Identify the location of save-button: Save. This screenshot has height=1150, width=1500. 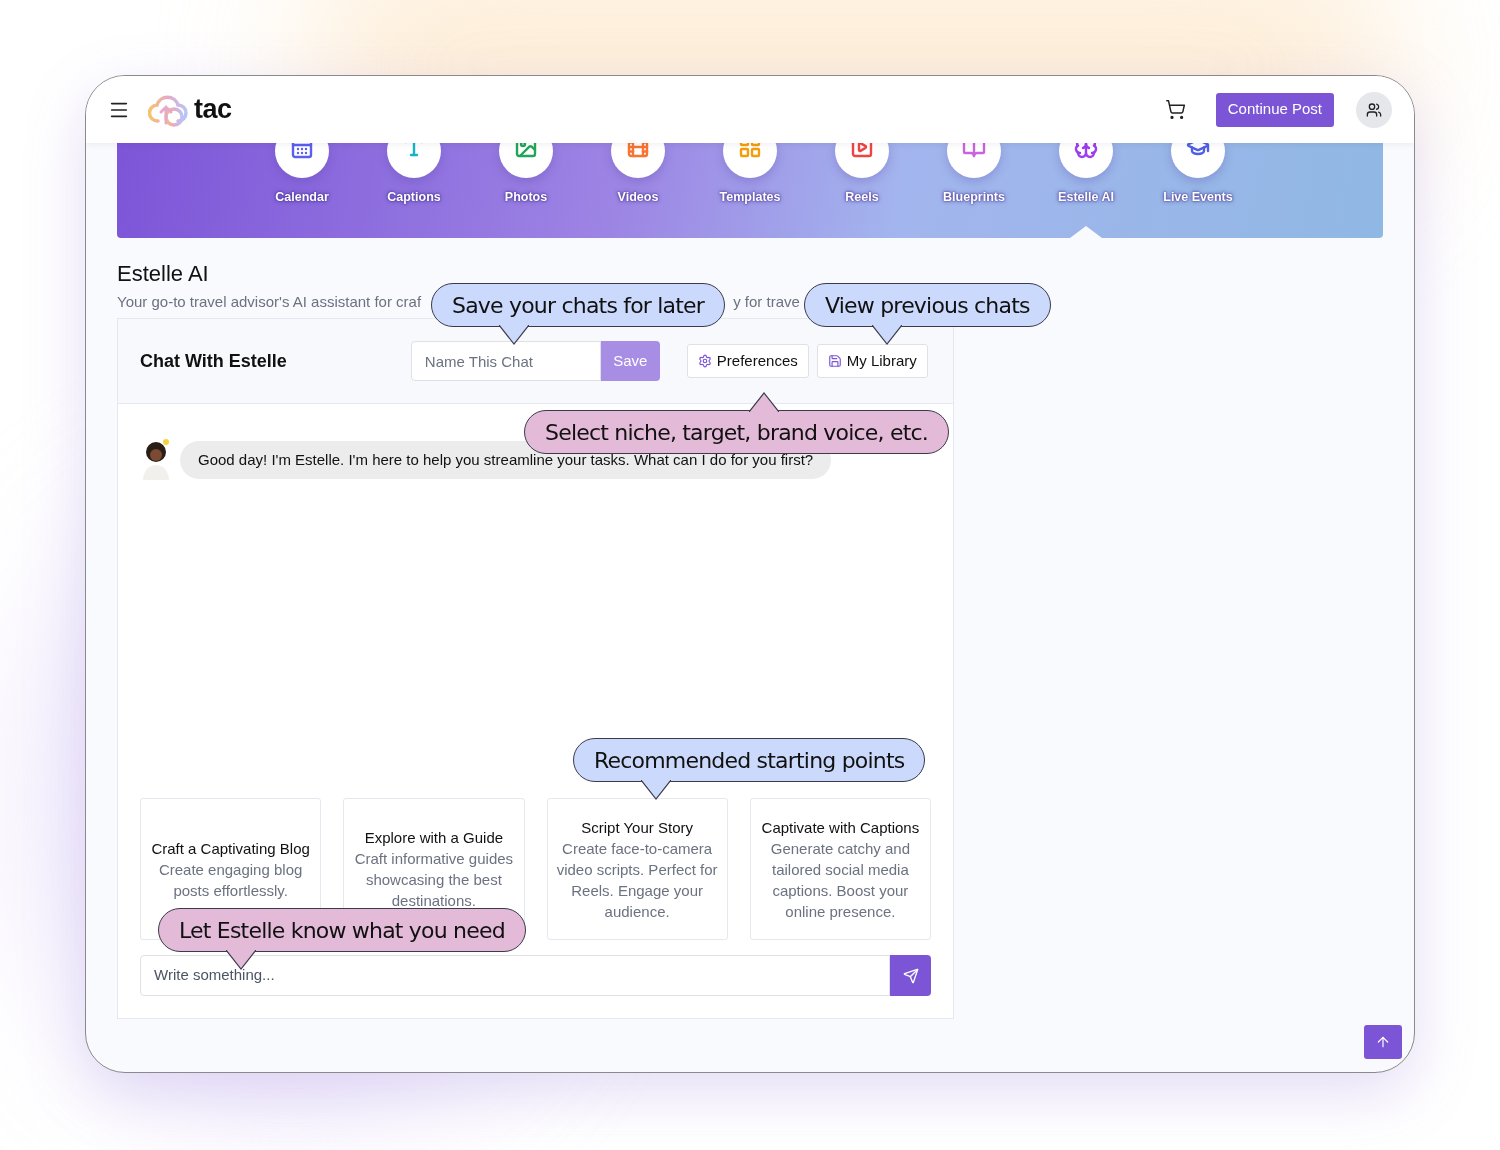
(630, 361).